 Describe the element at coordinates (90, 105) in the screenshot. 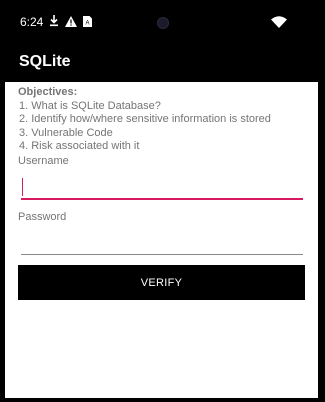

I see `objective-item: 1. What is SQLite Database?` at that location.